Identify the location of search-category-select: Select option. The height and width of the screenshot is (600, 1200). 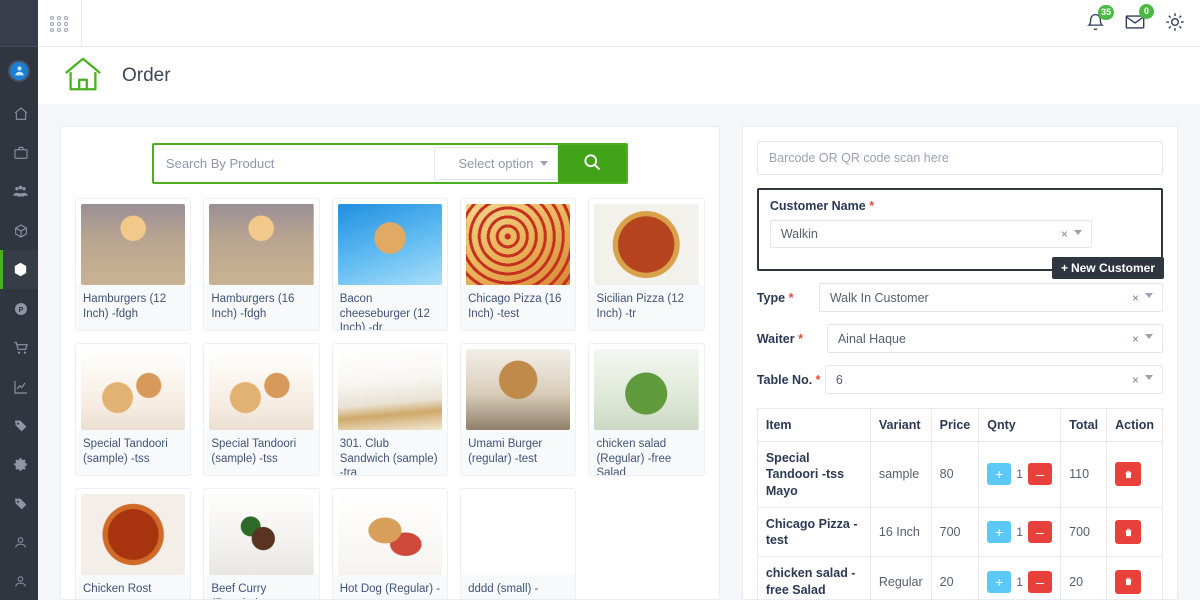
(495, 163).